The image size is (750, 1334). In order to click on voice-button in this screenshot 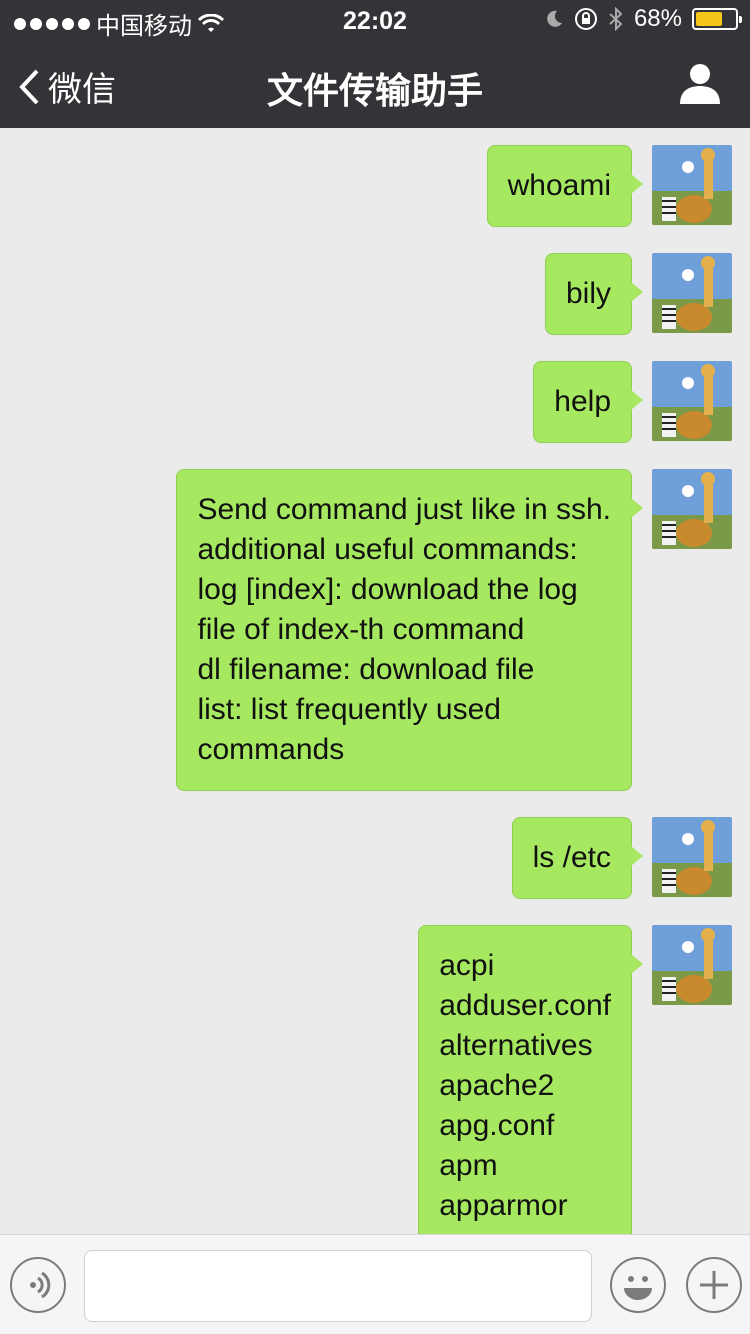, I will do `click(38, 1285)`.